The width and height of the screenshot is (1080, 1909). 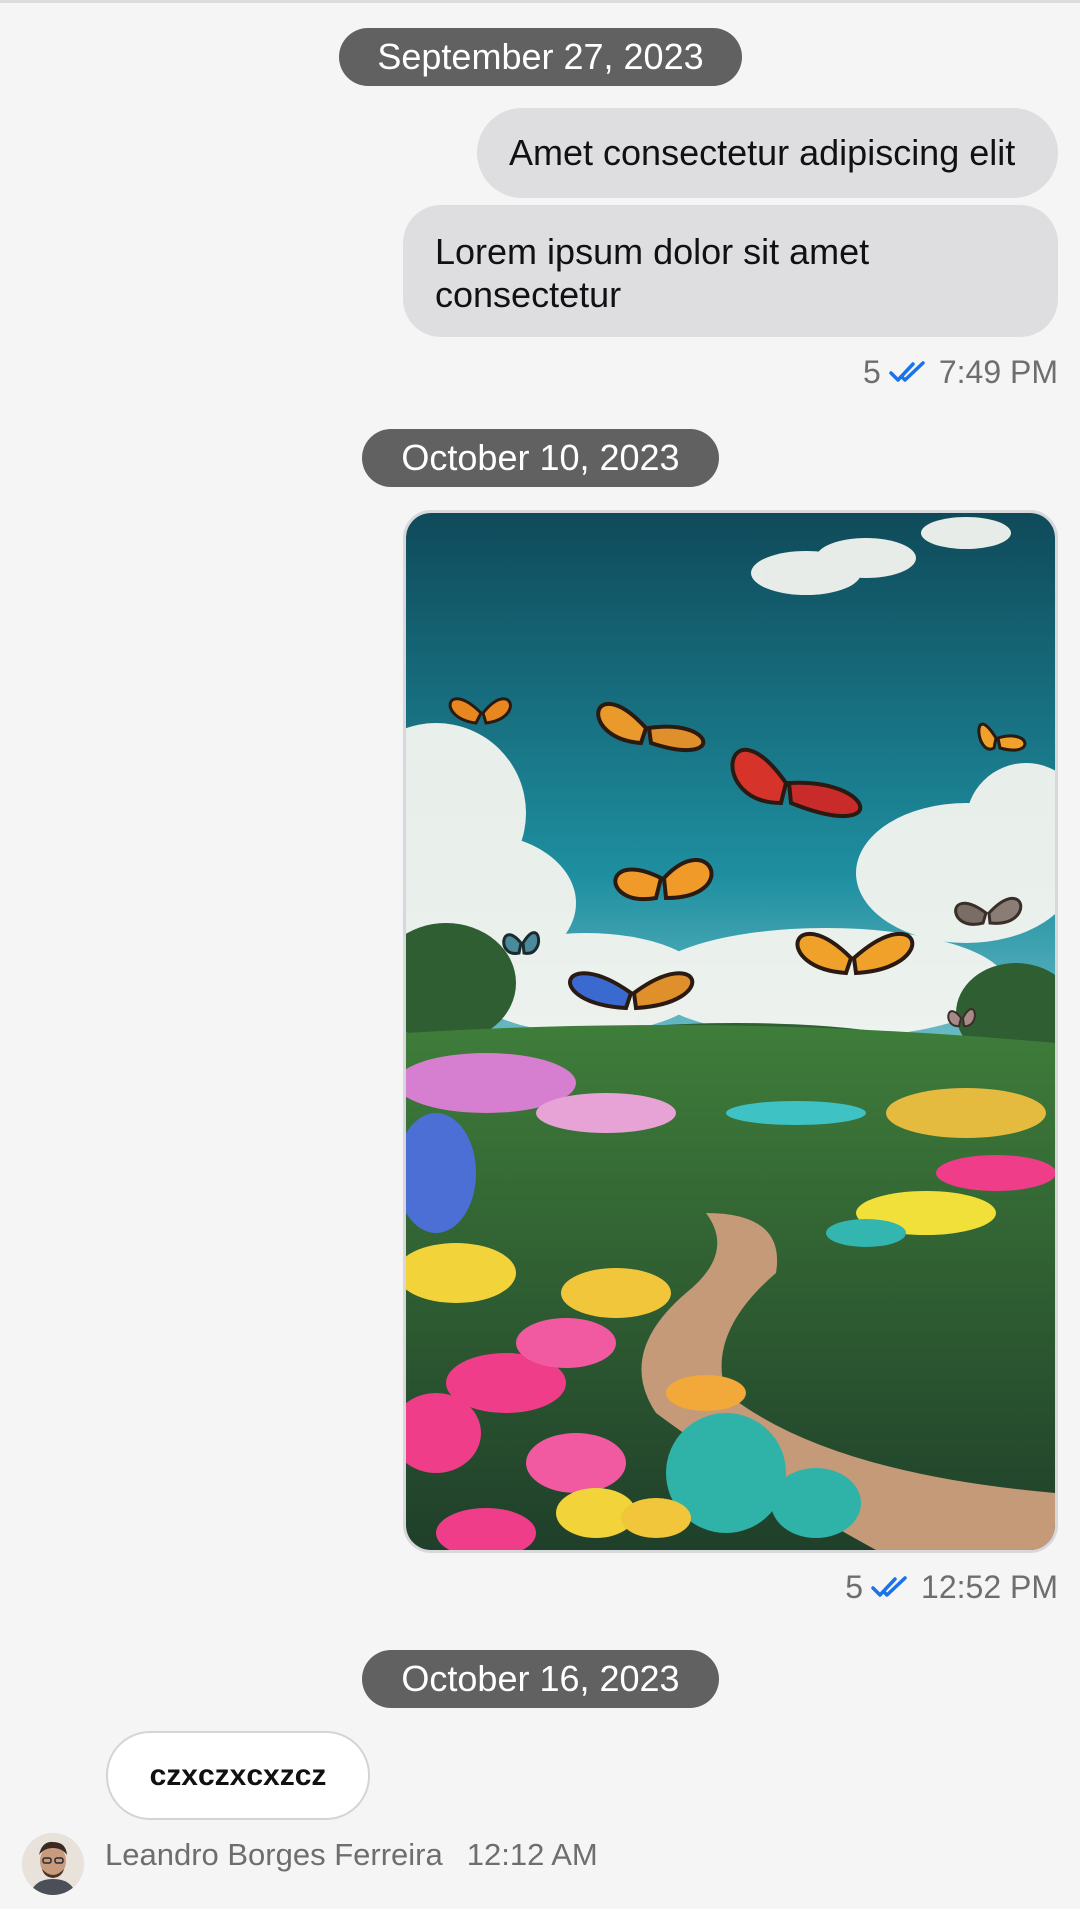 I want to click on sender-name: Leandro Borges Ferreira, so click(x=274, y=1854).